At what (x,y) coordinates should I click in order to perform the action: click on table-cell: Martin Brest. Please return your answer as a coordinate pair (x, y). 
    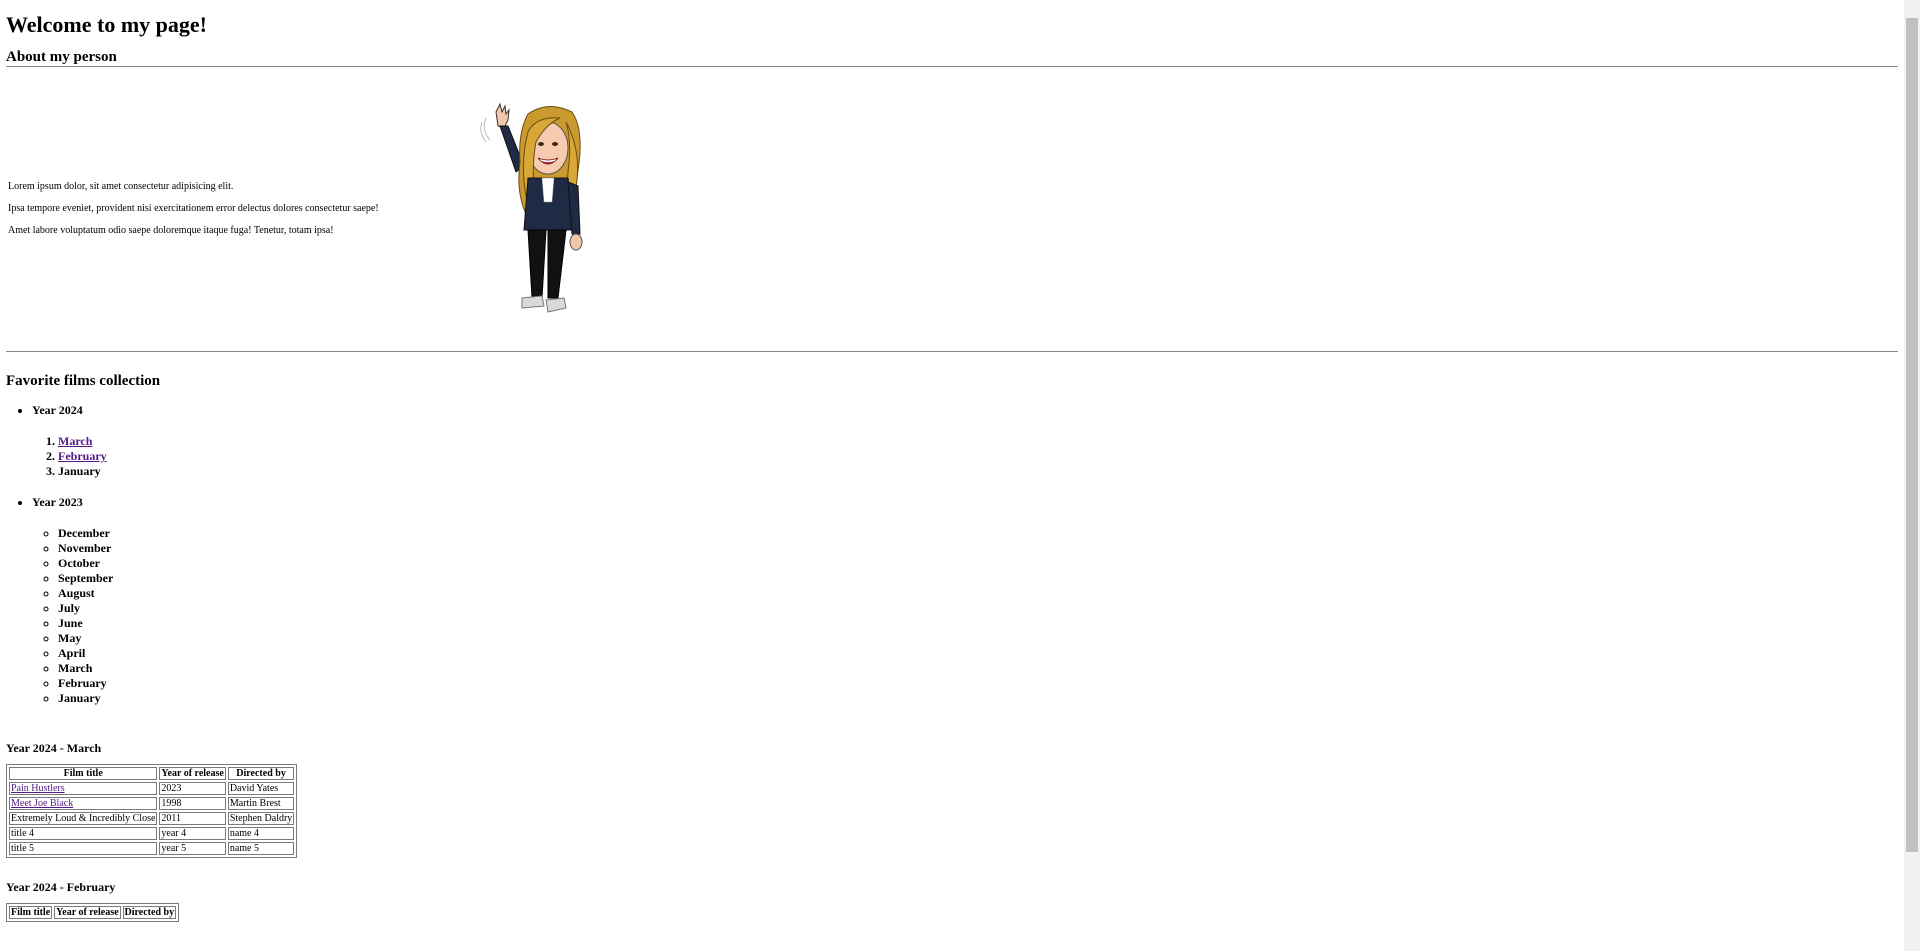
    Looking at the image, I should click on (261, 803).